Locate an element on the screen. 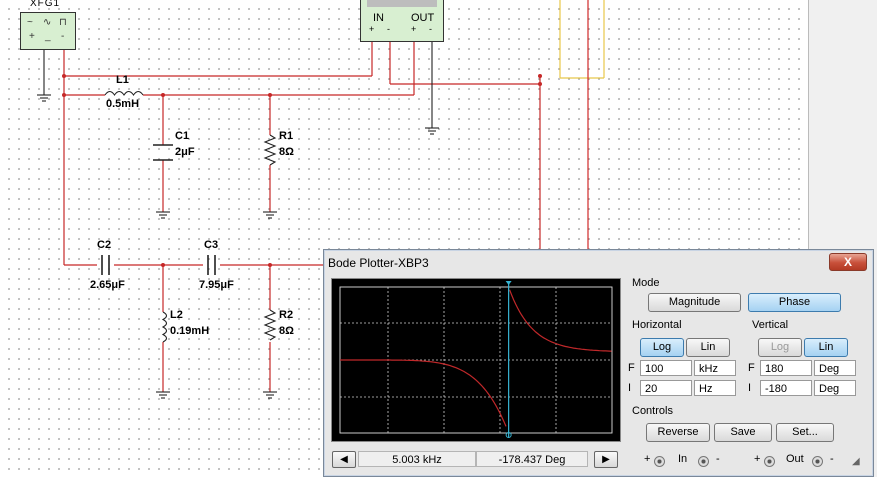  resistor-r2 is located at coordinates (270, 325).